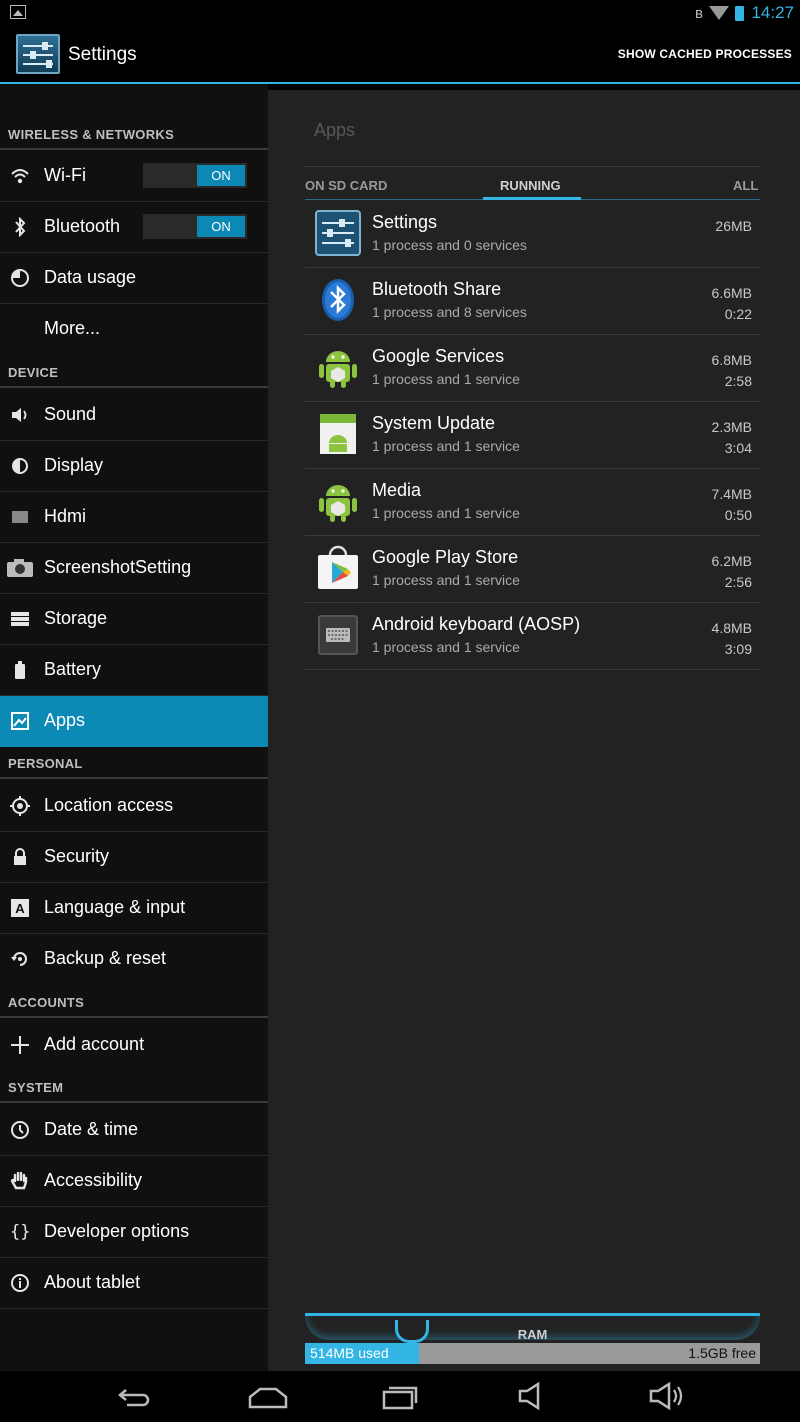 The image size is (800, 1422). I want to click on plus-icon, so click(20, 1045).